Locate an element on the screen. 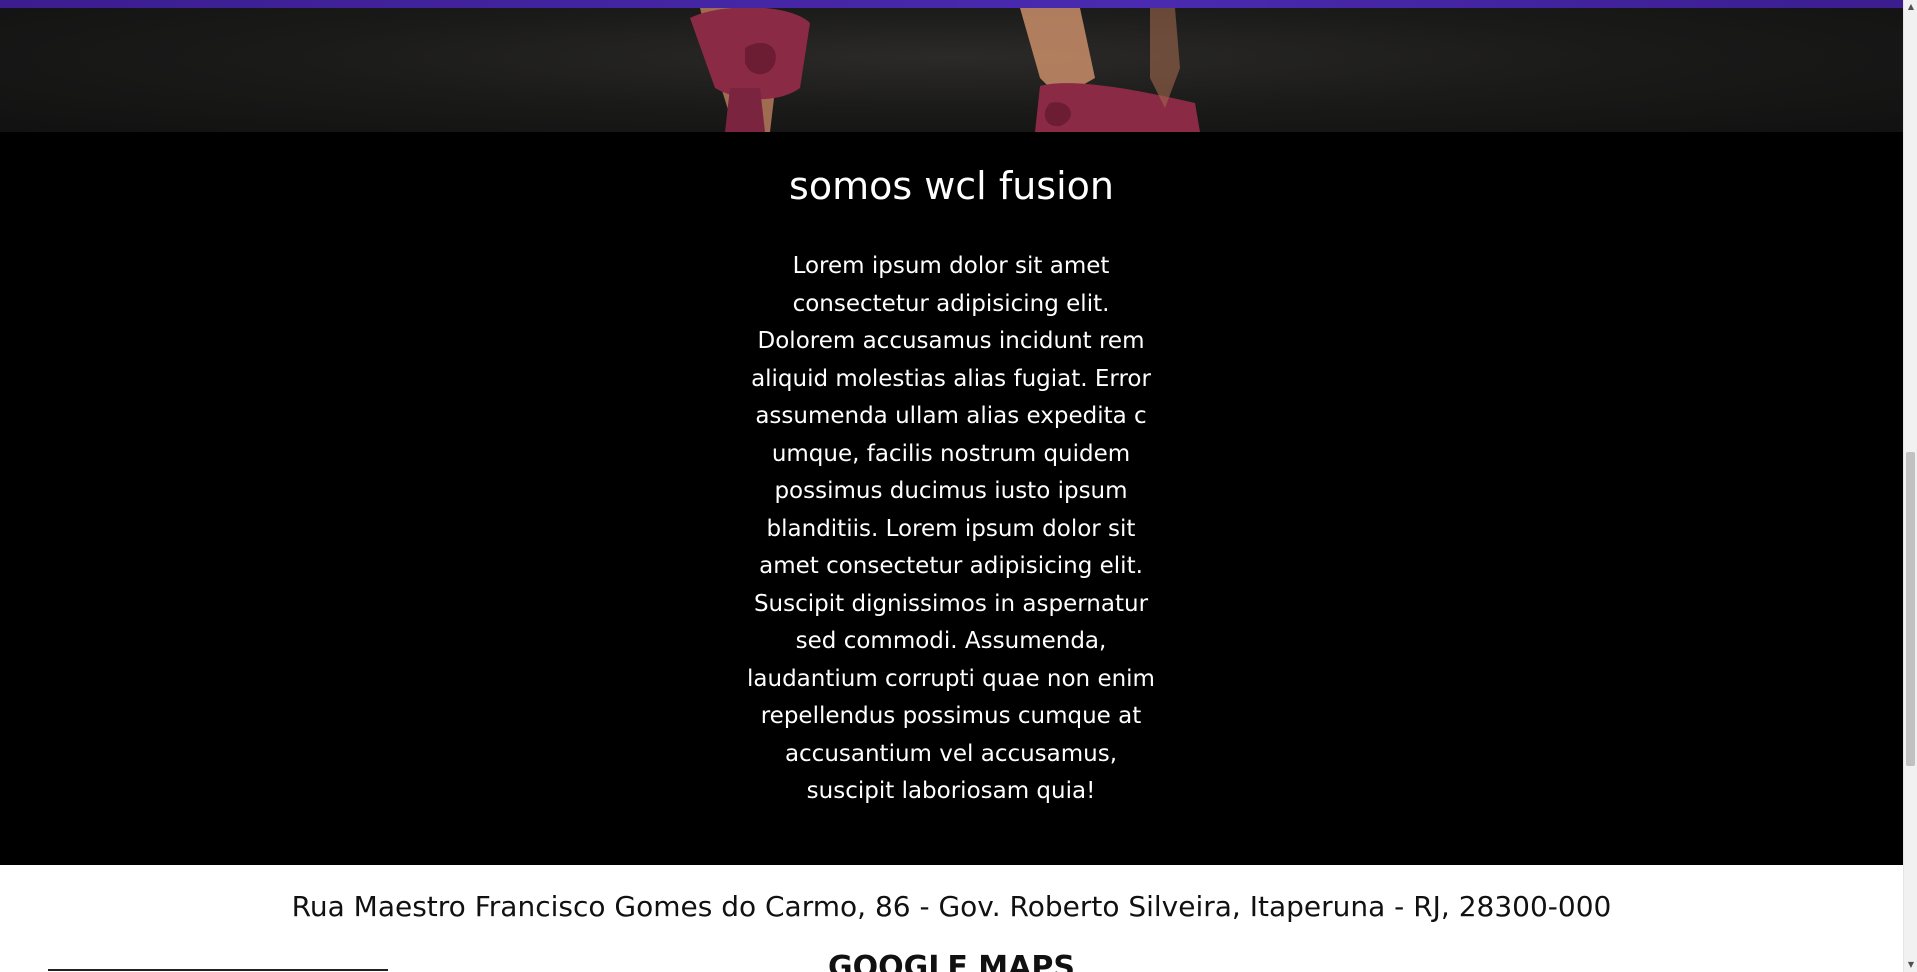  top-accent-bar is located at coordinates (951, 4).